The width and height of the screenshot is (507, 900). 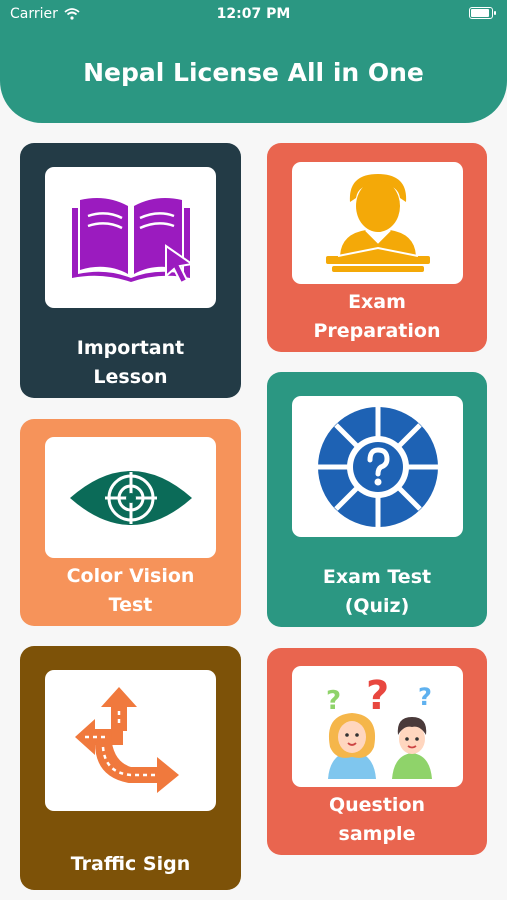 What do you see at coordinates (130, 377) in the screenshot?
I see `important-lesson-line2: Lesson` at bounding box center [130, 377].